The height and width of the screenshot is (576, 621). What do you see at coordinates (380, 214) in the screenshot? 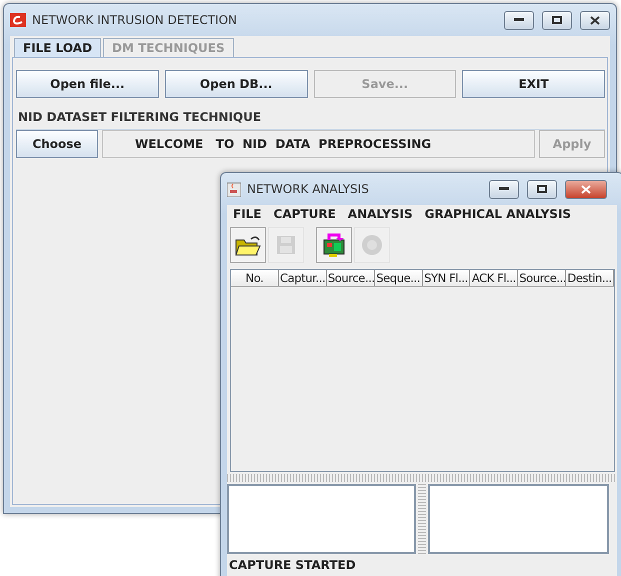
I see `menu-item: ANALYSIS` at bounding box center [380, 214].